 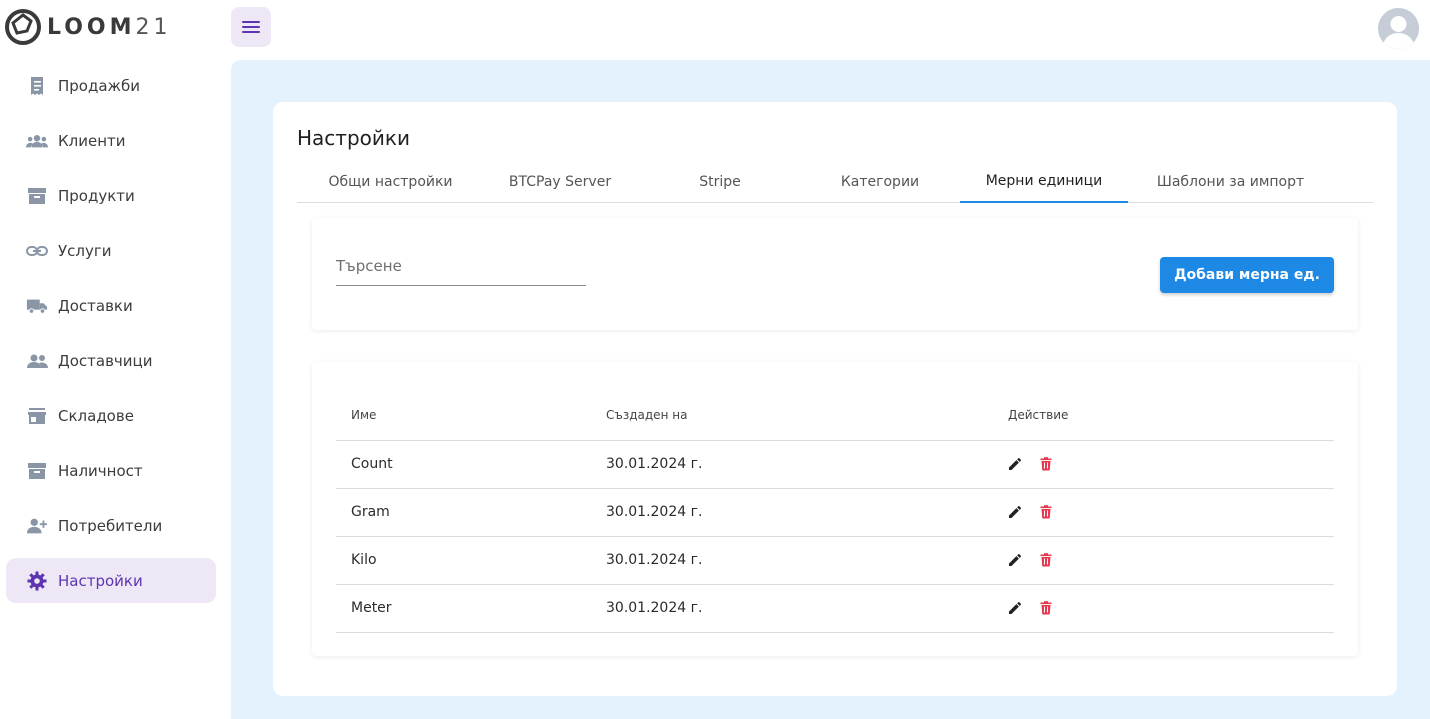 I want to click on sidebar-item-label: Доставчици, so click(x=105, y=360).